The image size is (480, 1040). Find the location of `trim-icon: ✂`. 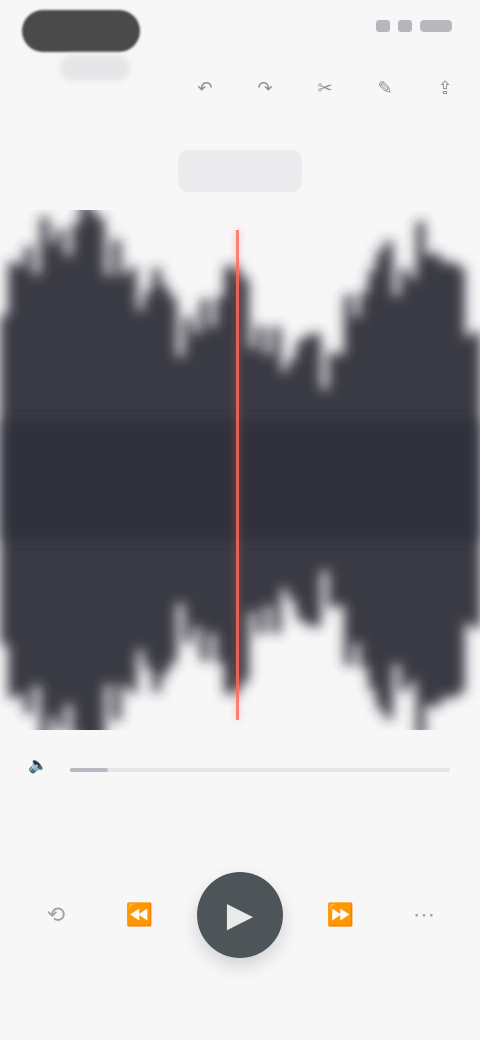

trim-icon: ✂ is located at coordinates (325, 88).